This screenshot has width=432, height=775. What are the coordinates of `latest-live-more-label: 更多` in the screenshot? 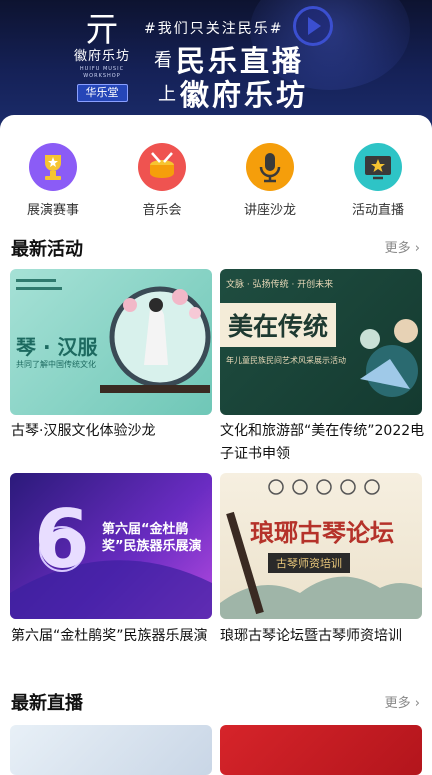 It's located at (397, 703).